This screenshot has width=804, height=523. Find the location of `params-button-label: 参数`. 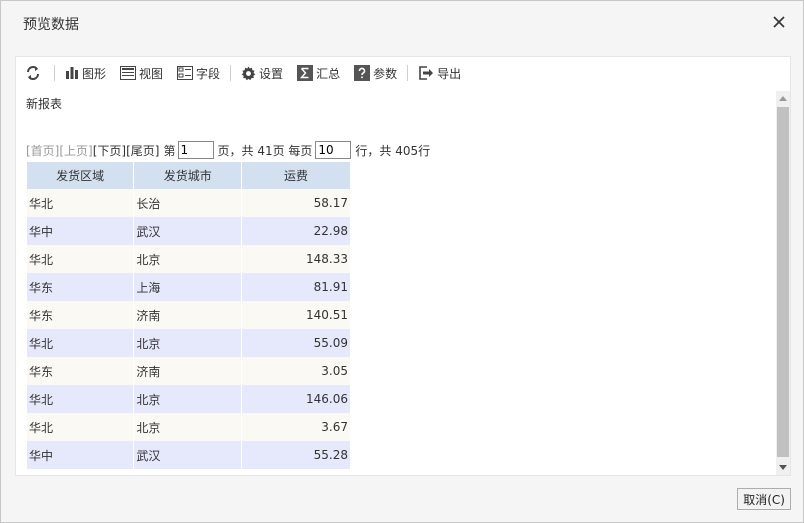

params-button-label: 参数 is located at coordinates (385, 73).